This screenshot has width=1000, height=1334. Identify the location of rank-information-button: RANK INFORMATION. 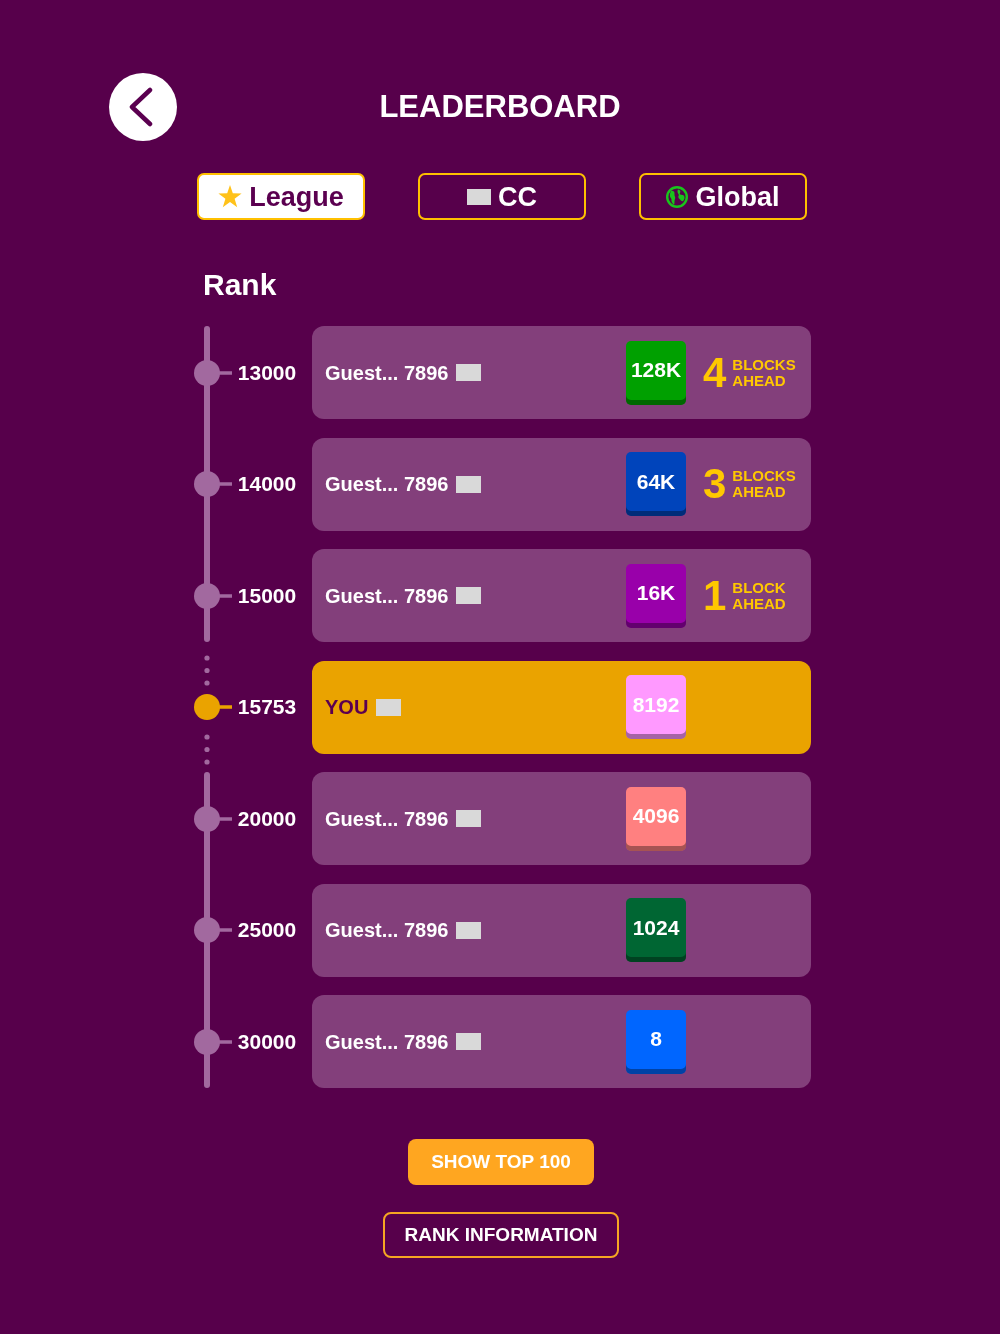
(501, 1235).